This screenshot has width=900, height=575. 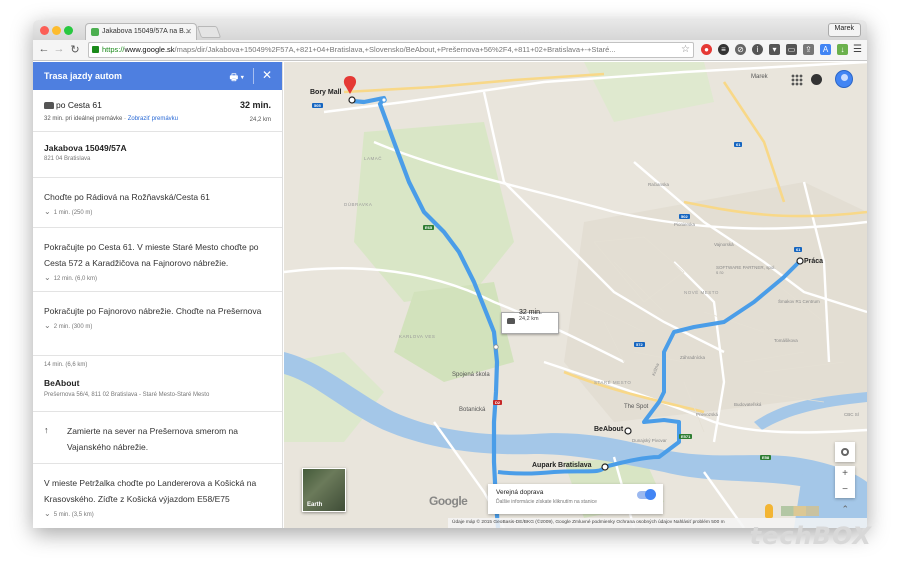 What do you see at coordinates (857, 49) in the screenshot?
I see `browser-menu-icon: ☰` at bounding box center [857, 49].